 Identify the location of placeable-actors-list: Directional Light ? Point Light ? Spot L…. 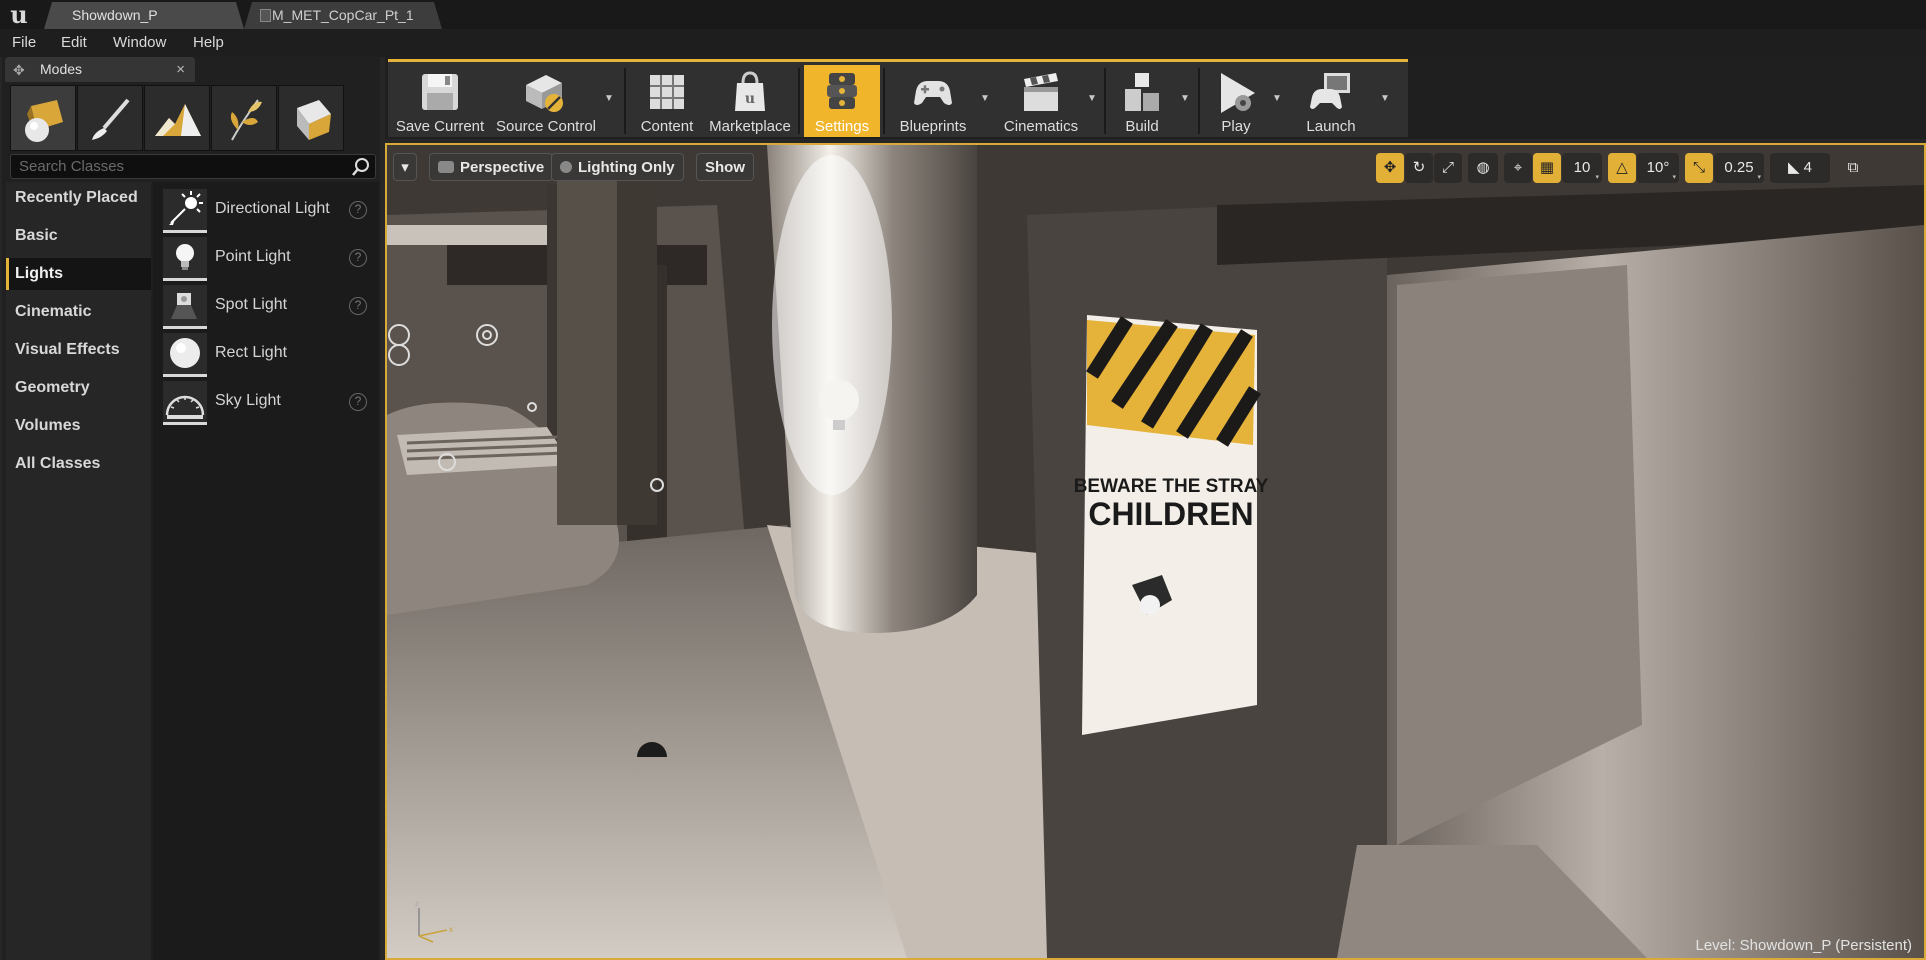
(266, 571).